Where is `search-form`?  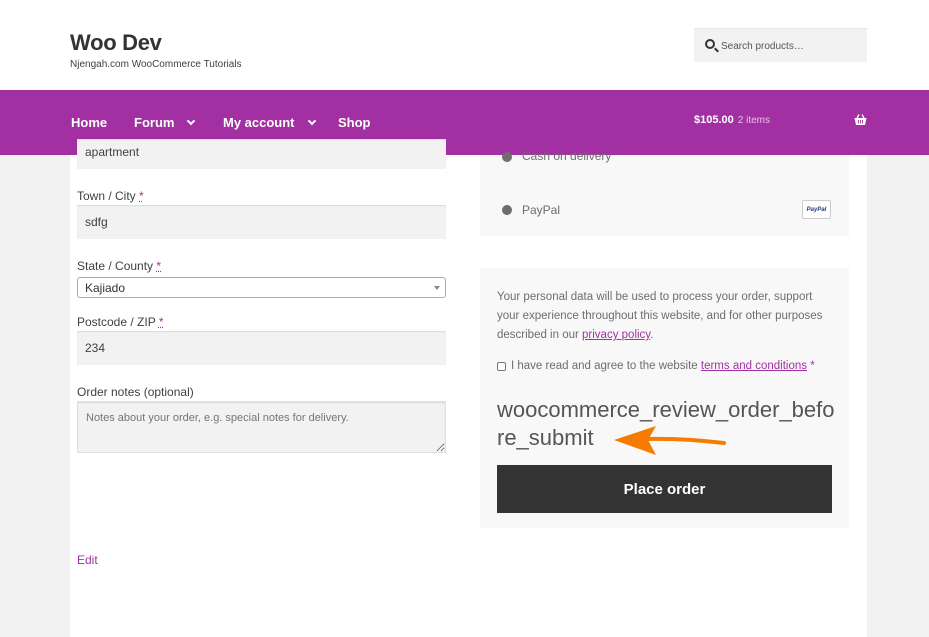
search-form is located at coordinates (780, 45).